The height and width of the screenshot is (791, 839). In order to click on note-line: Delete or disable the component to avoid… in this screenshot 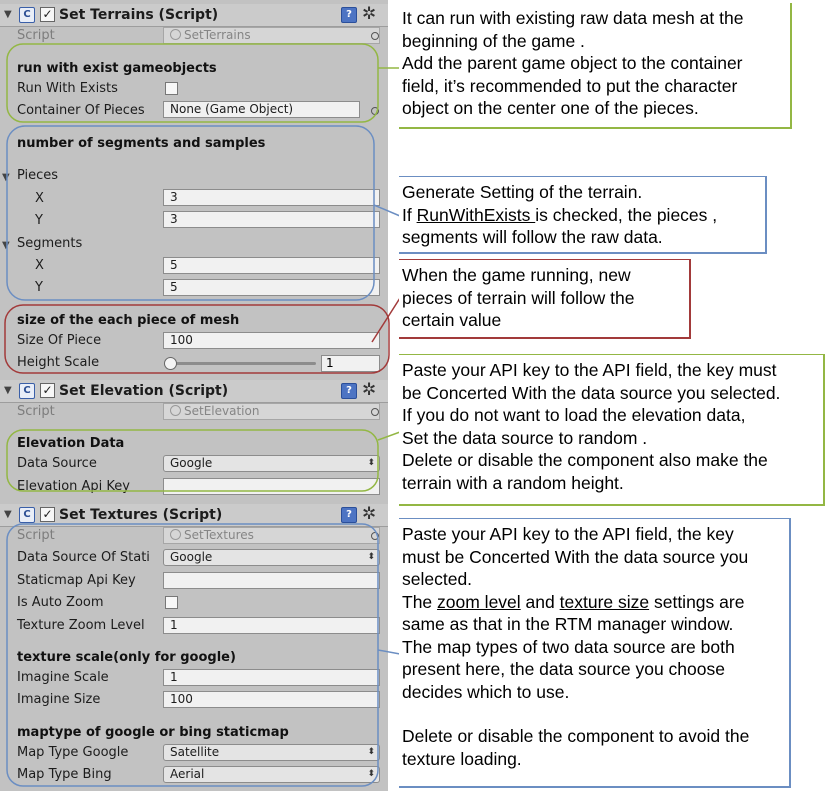, I will do `click(576, 736)`.